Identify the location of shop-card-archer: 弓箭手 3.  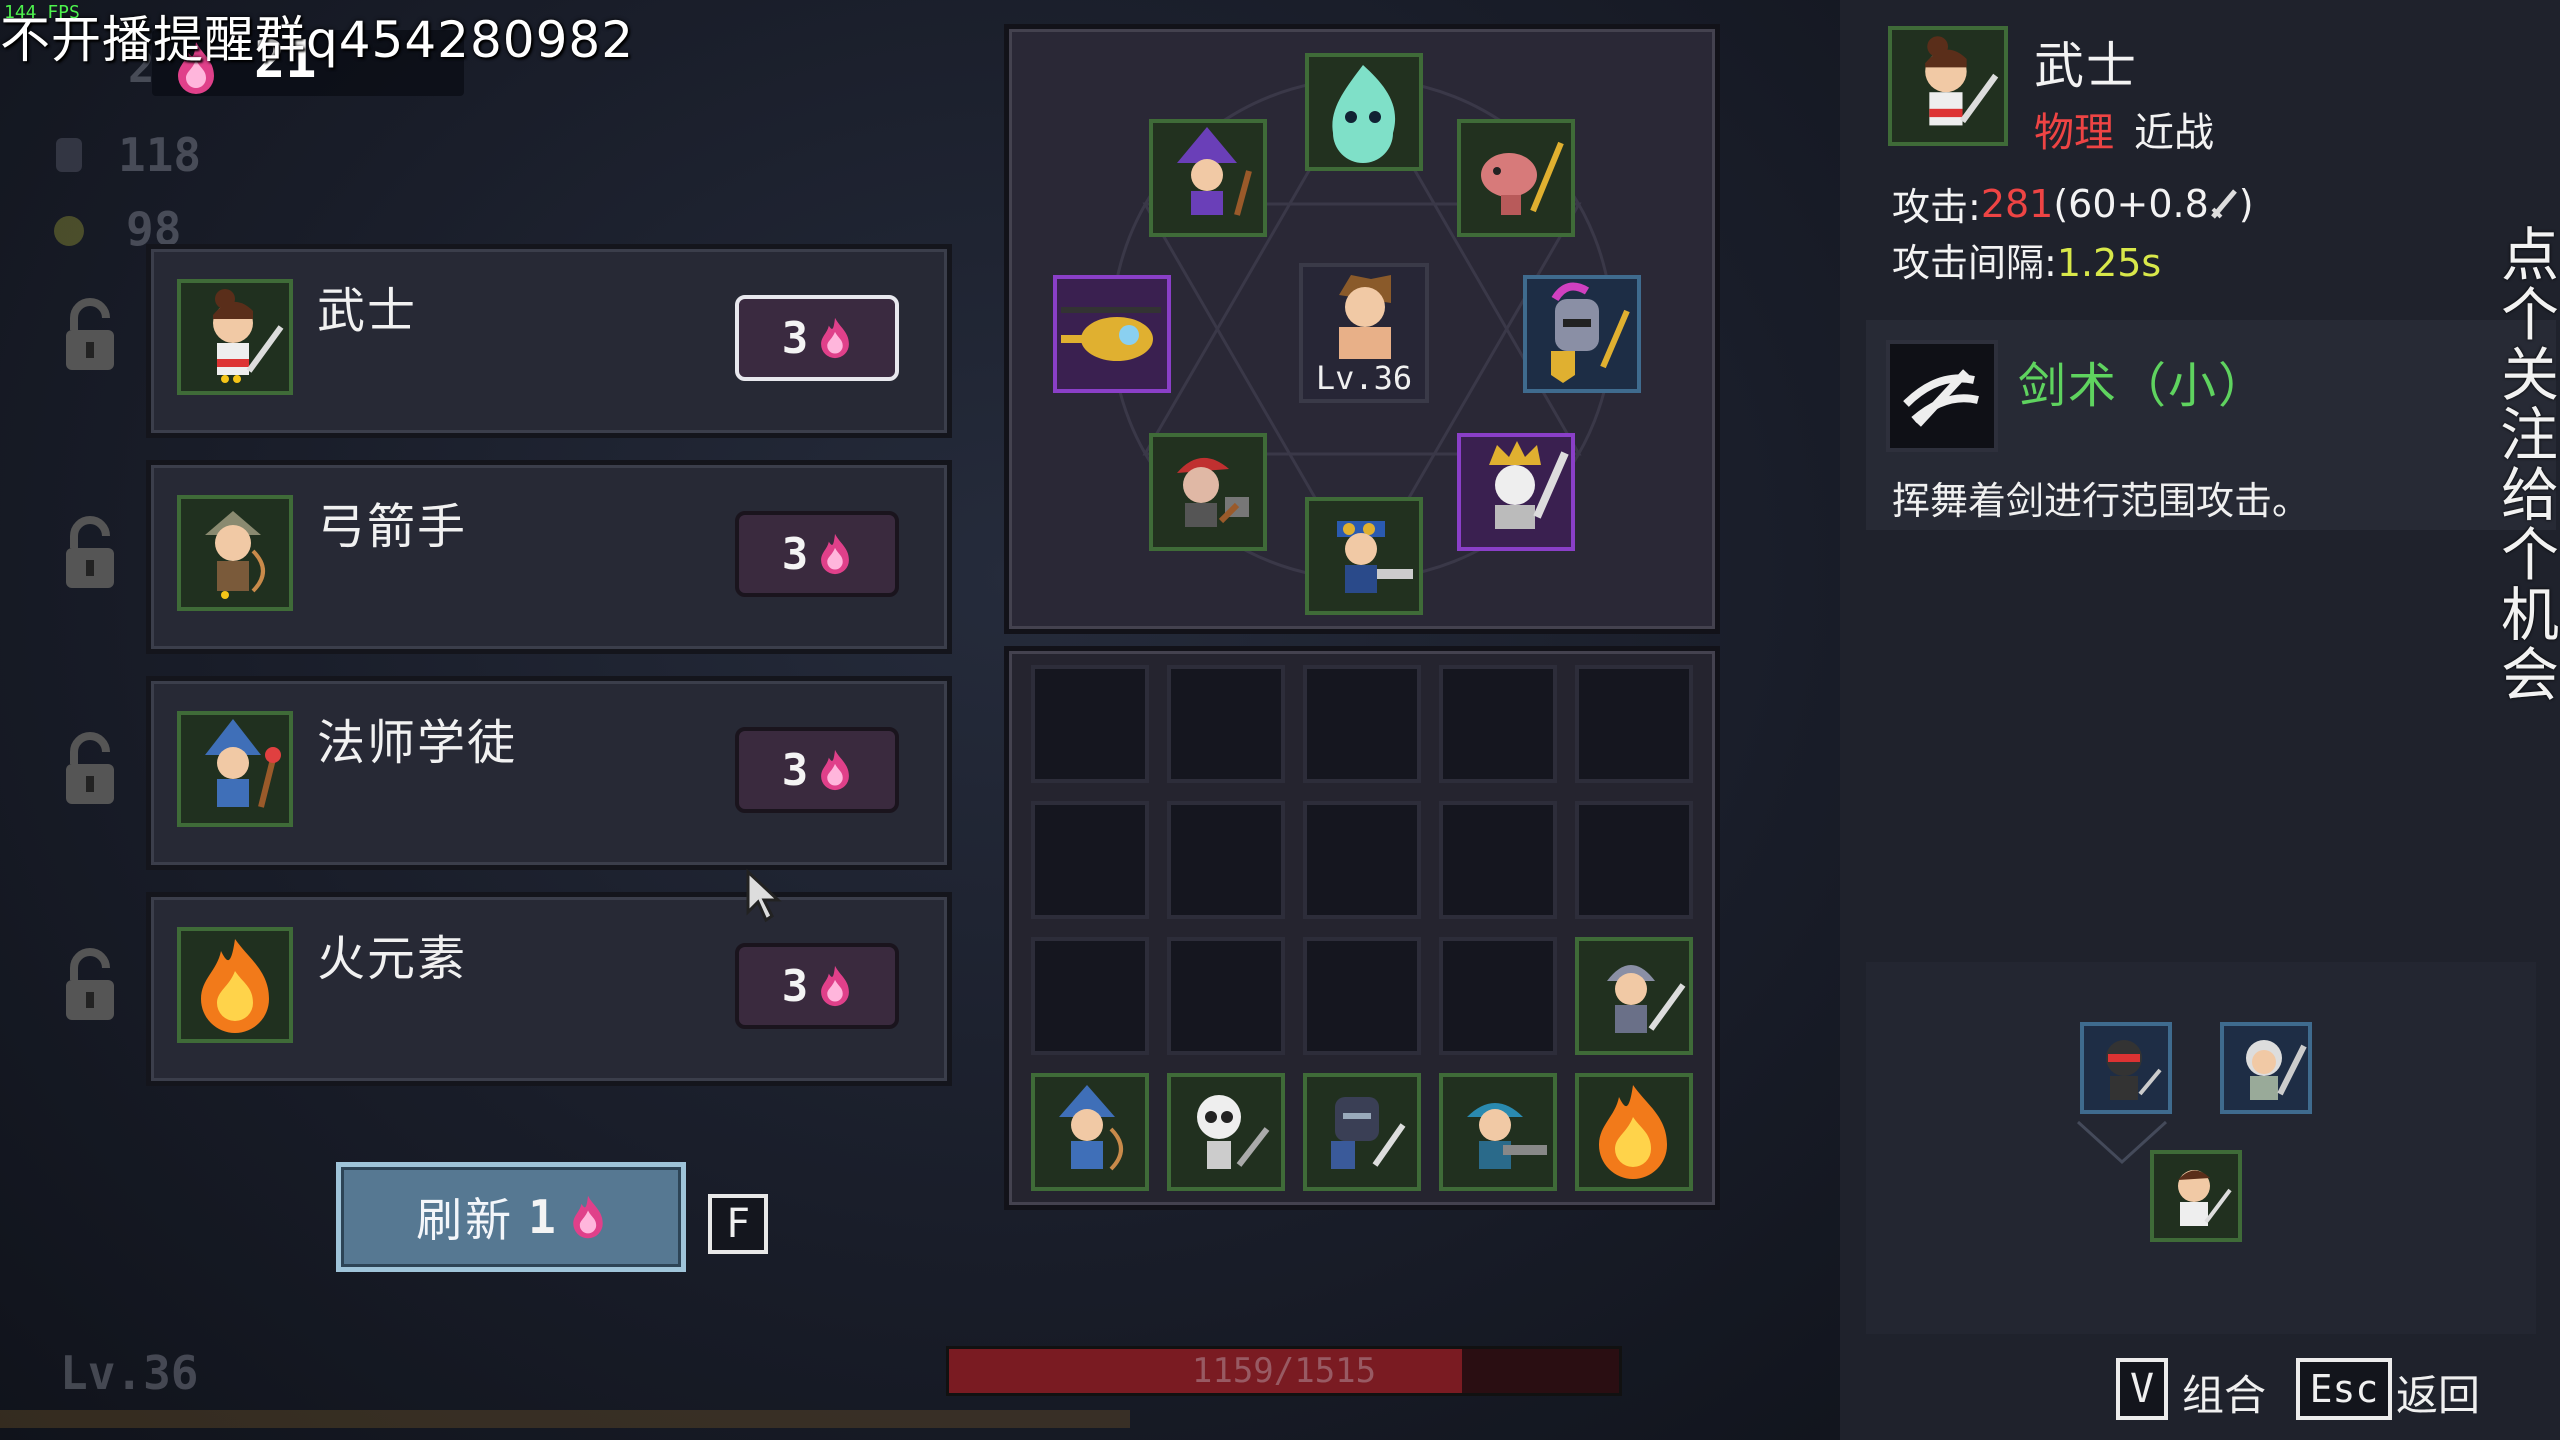
(549, 557).